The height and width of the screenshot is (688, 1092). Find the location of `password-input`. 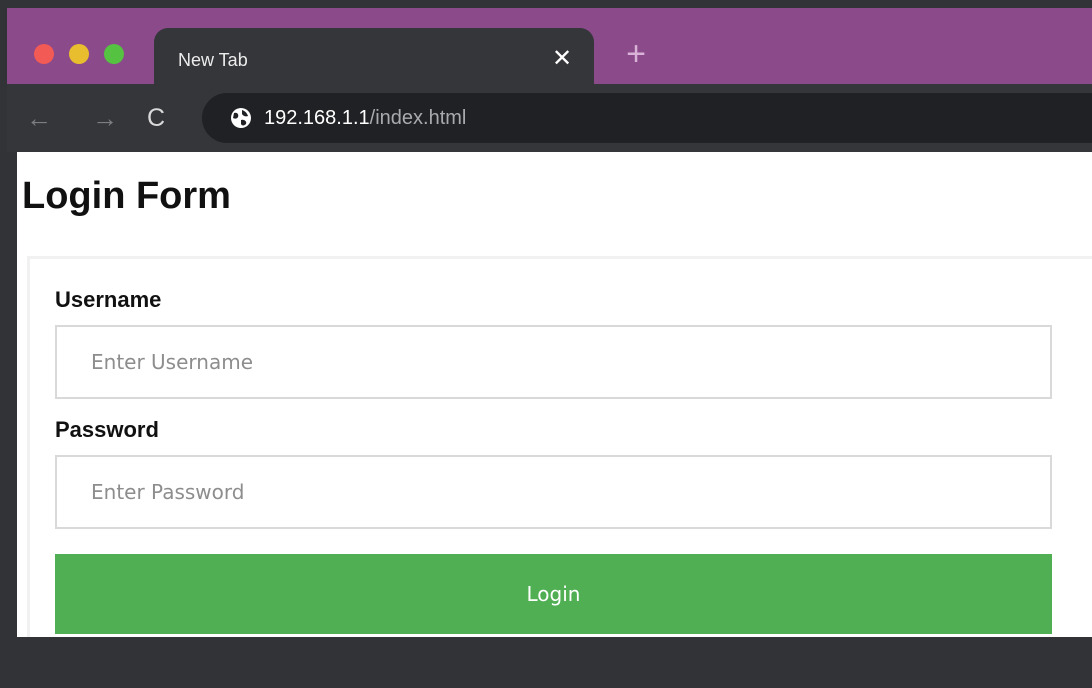

password-input is located at coordinates (553, 492).